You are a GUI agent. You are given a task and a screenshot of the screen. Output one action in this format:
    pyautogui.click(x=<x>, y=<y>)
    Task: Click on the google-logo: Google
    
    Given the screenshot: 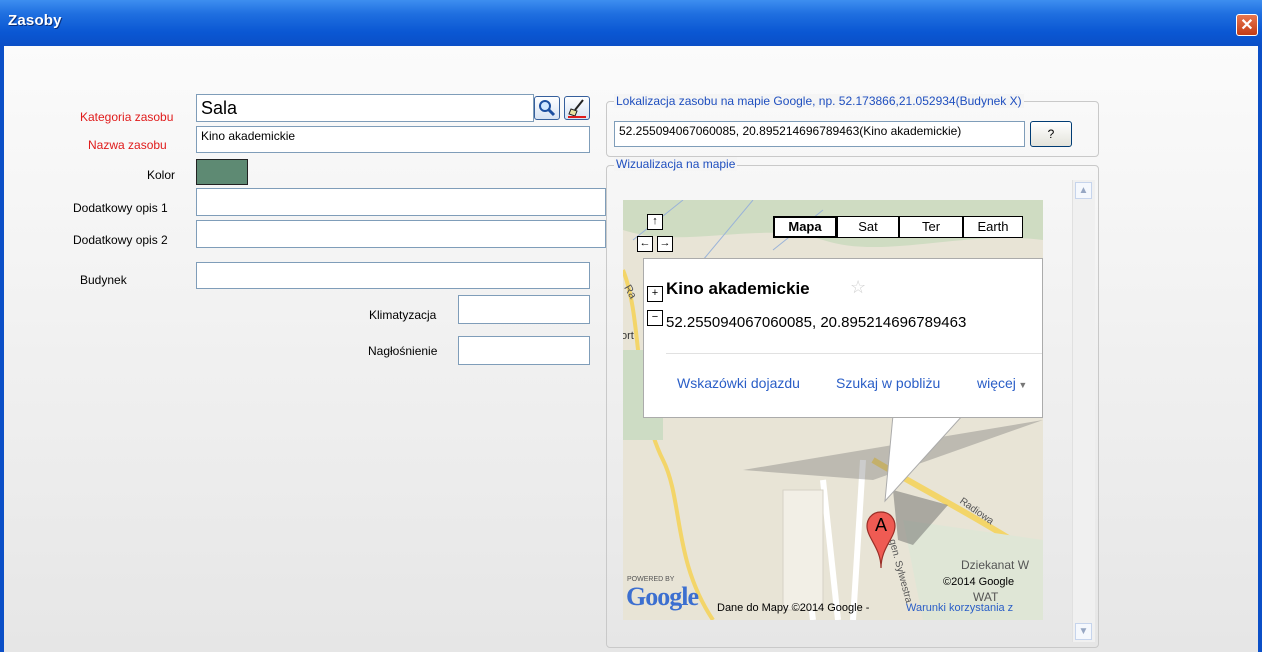 What is the action you would take?
    pyautogui.click(x=662, y=597)
    